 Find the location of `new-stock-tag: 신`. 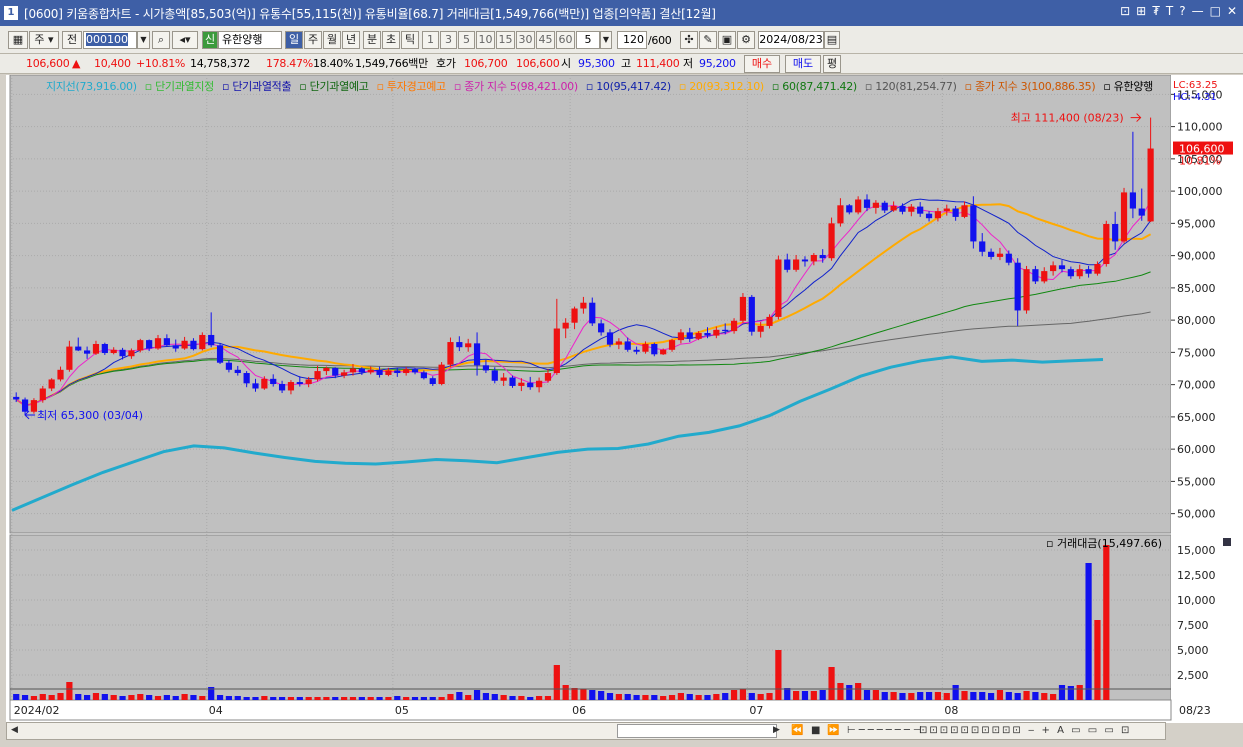

new-stock-tag: 신 is located at coordinates (210, 40).